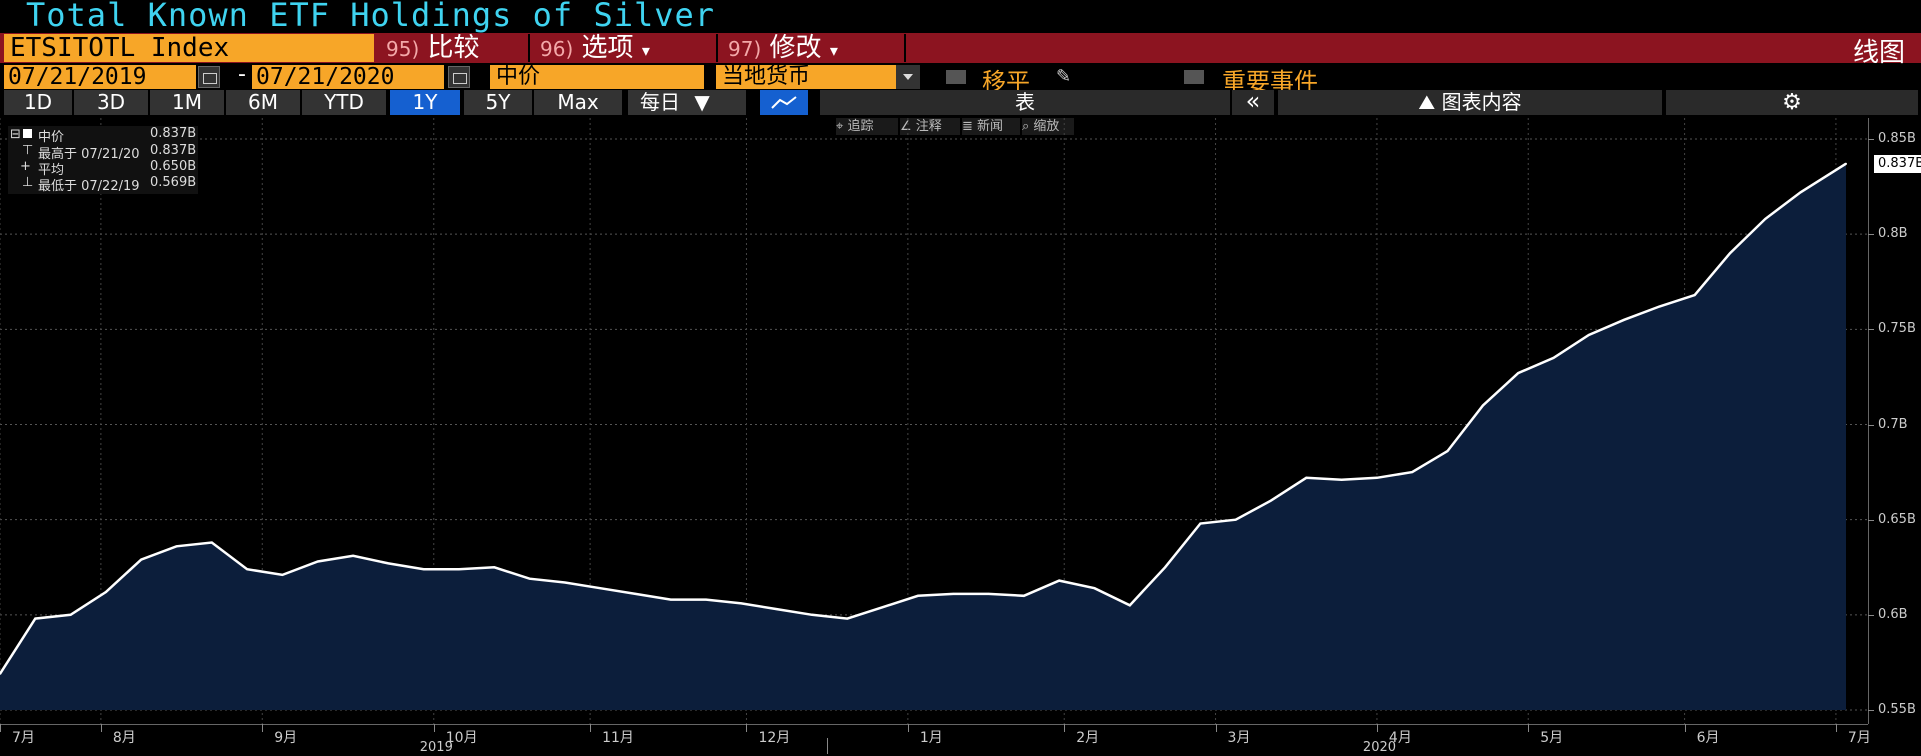  I want to click on chevron-down-icon, so click(908, 77).